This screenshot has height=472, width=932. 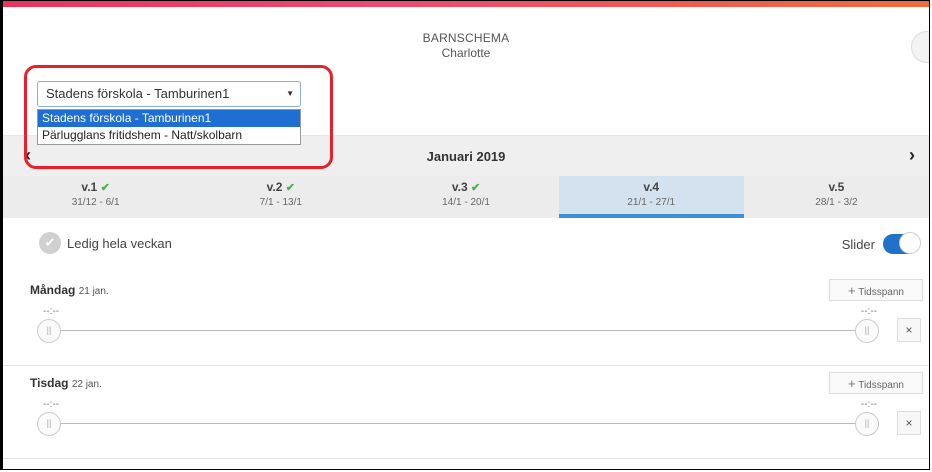 I want to click on day-name: Tisdag, so click(x=49, y=383).